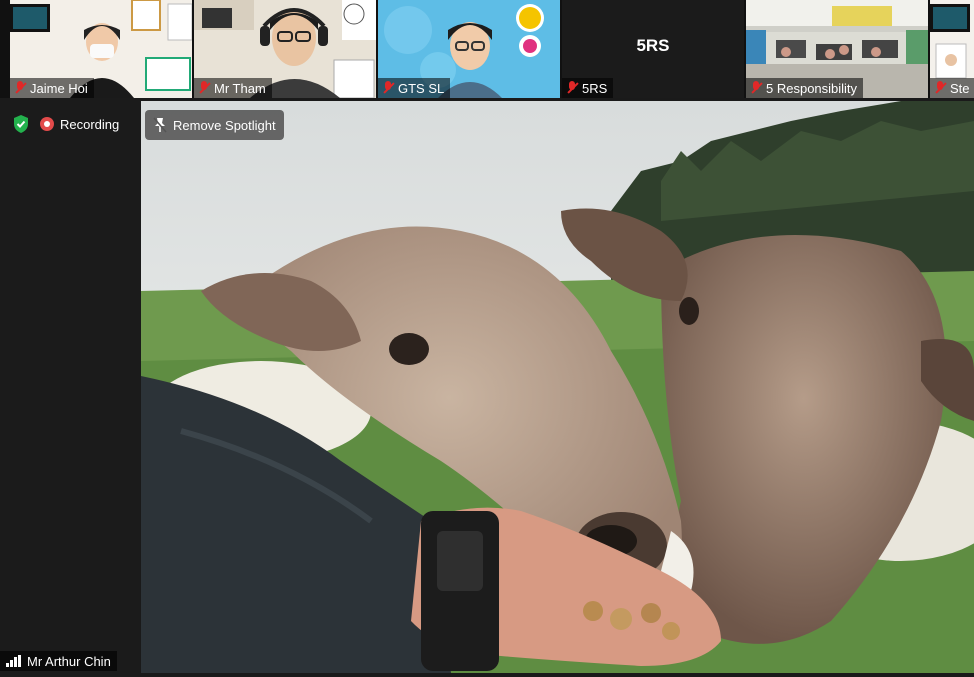 This screenshot has height=677, width=974. I want to click on participant-tile-ste: Ste, so click(952, 49).